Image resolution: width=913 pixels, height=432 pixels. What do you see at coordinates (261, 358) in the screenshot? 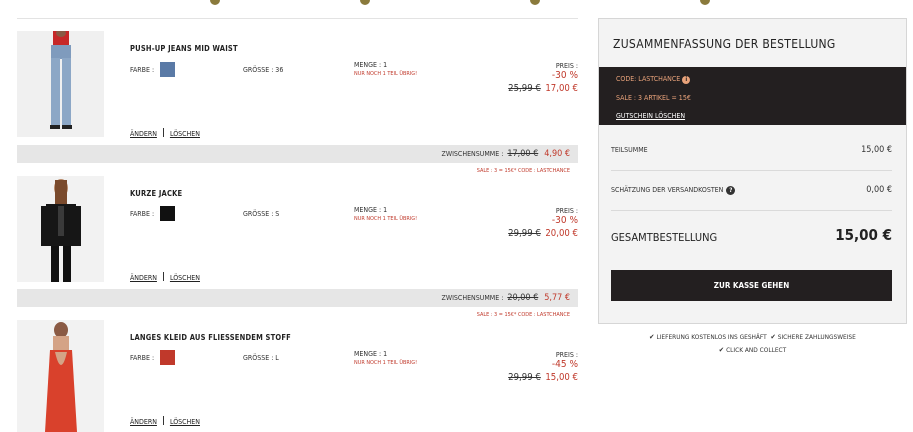
I see `size-label: GRÖSSE : L` at bounding box center [261, 358].